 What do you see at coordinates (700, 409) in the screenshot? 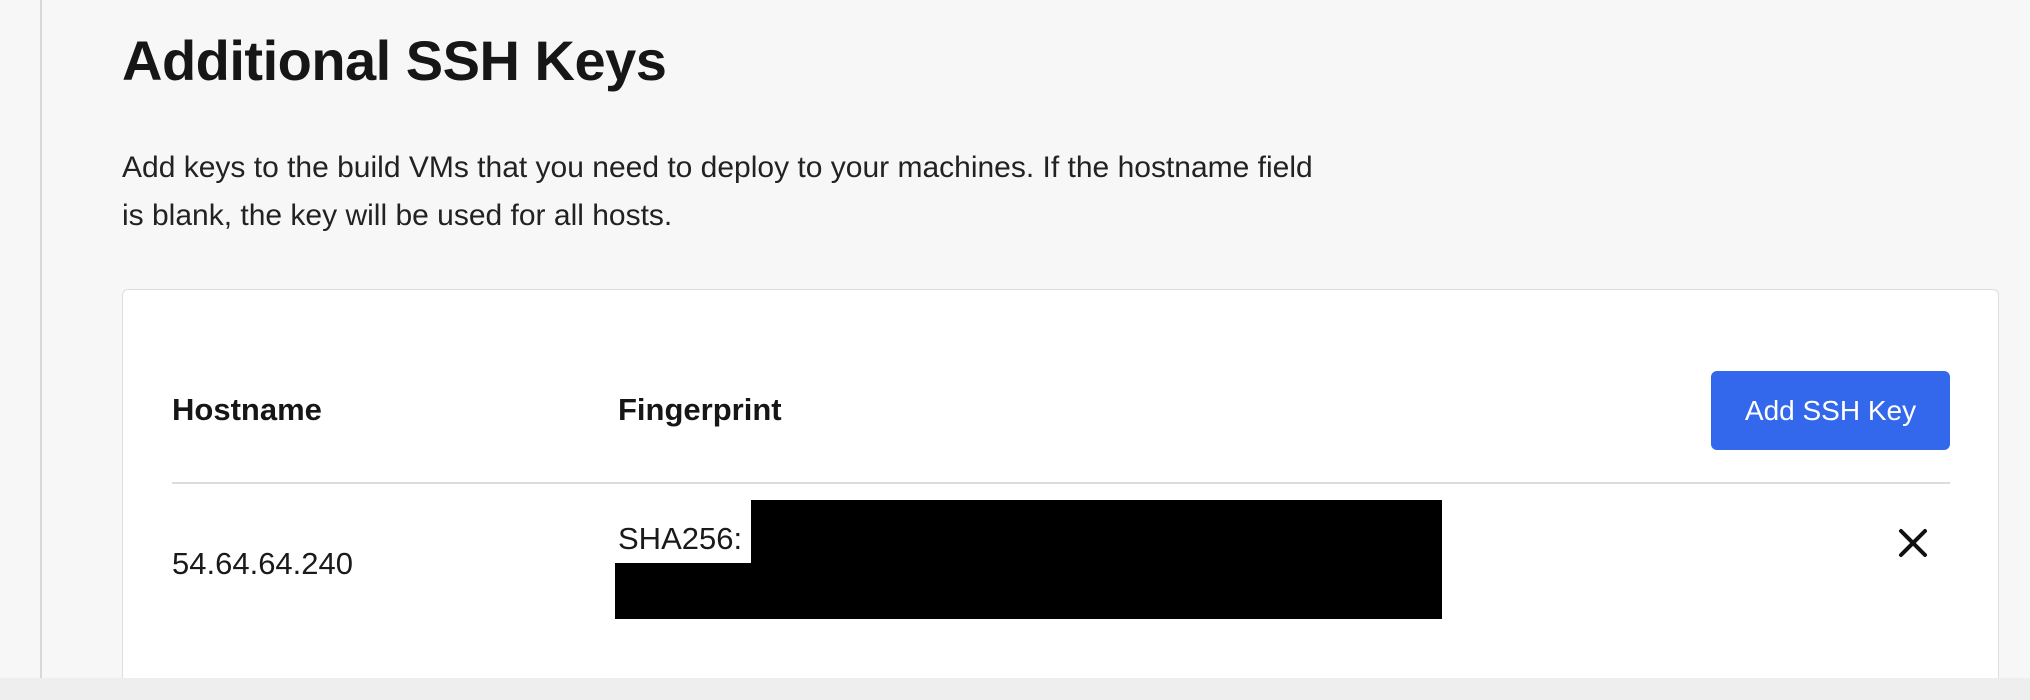
I see `column-header-fingerprint: Fingerprint` at bounding box center [700, 409].